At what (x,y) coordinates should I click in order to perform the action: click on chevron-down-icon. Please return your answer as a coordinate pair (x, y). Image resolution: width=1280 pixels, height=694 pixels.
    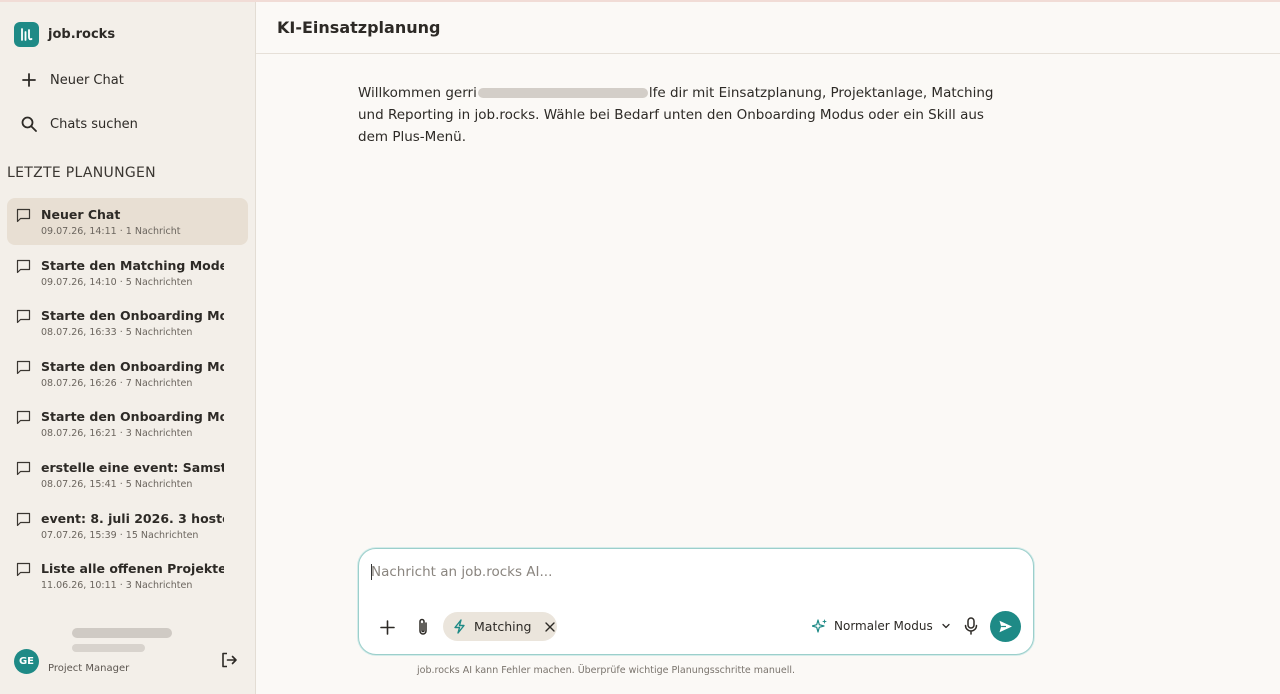
    Looking at the image, I should click on (946, 626).